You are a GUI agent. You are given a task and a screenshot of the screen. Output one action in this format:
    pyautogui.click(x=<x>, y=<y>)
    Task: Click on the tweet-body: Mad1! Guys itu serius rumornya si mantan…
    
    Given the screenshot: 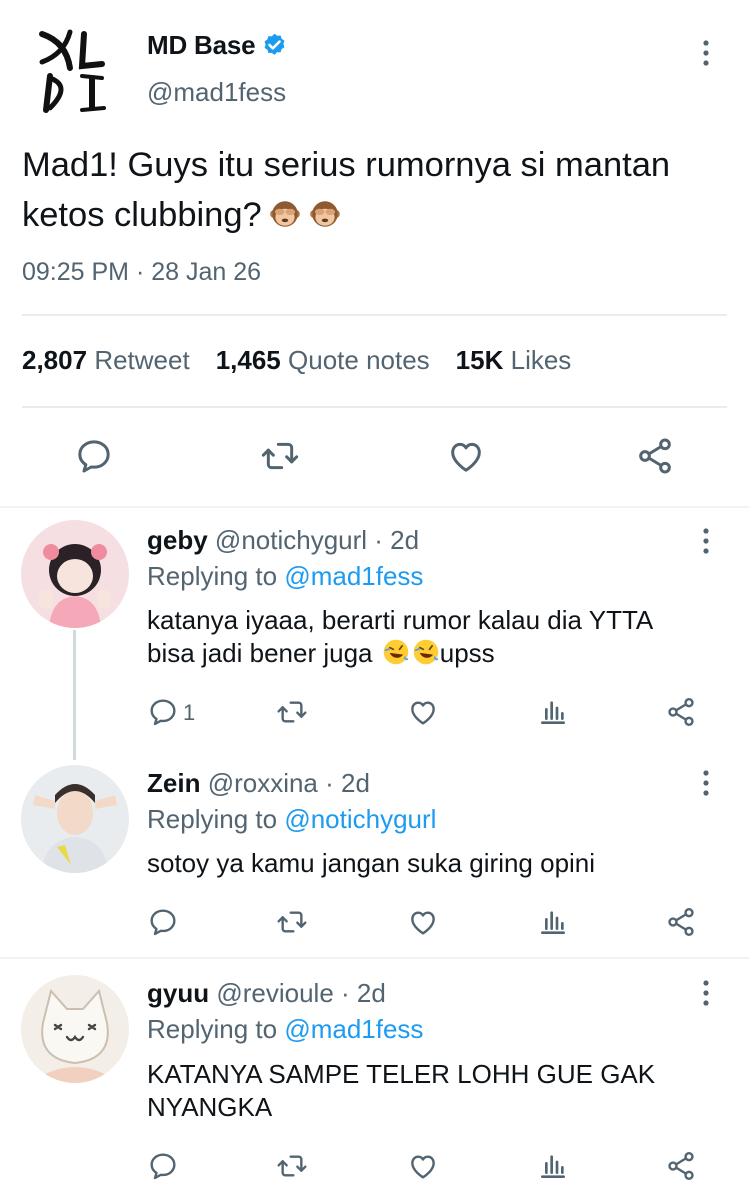 What is the action you would take?
    pyautogui.click(x=346, y=190)
    